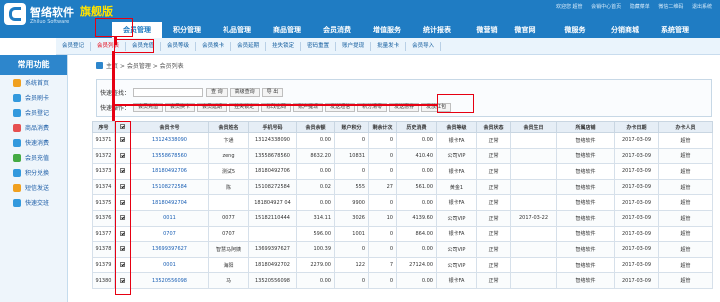  Describe the element at coordinates (168, 92) in the screenshot. I see `search-input` at that location.